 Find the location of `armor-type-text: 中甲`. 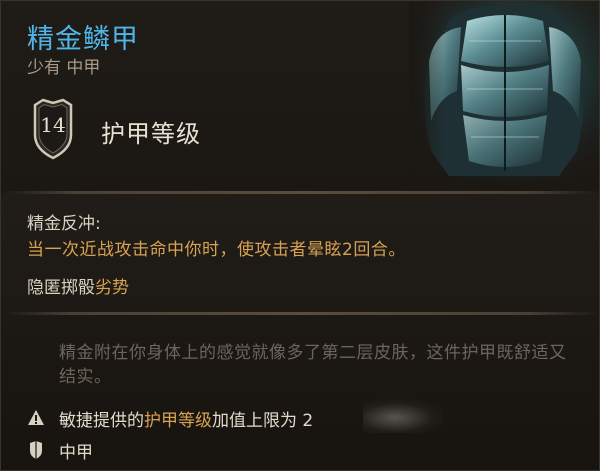

armor-type-text: 中甲 is located at coordinates (76, 452).